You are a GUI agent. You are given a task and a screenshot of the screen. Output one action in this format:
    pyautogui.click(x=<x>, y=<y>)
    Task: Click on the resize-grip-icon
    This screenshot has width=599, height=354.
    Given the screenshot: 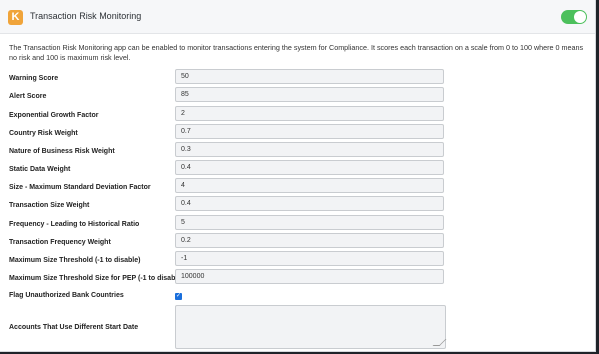 What is the action you would take?
    pyautogui.click(x=439, y=342)
    